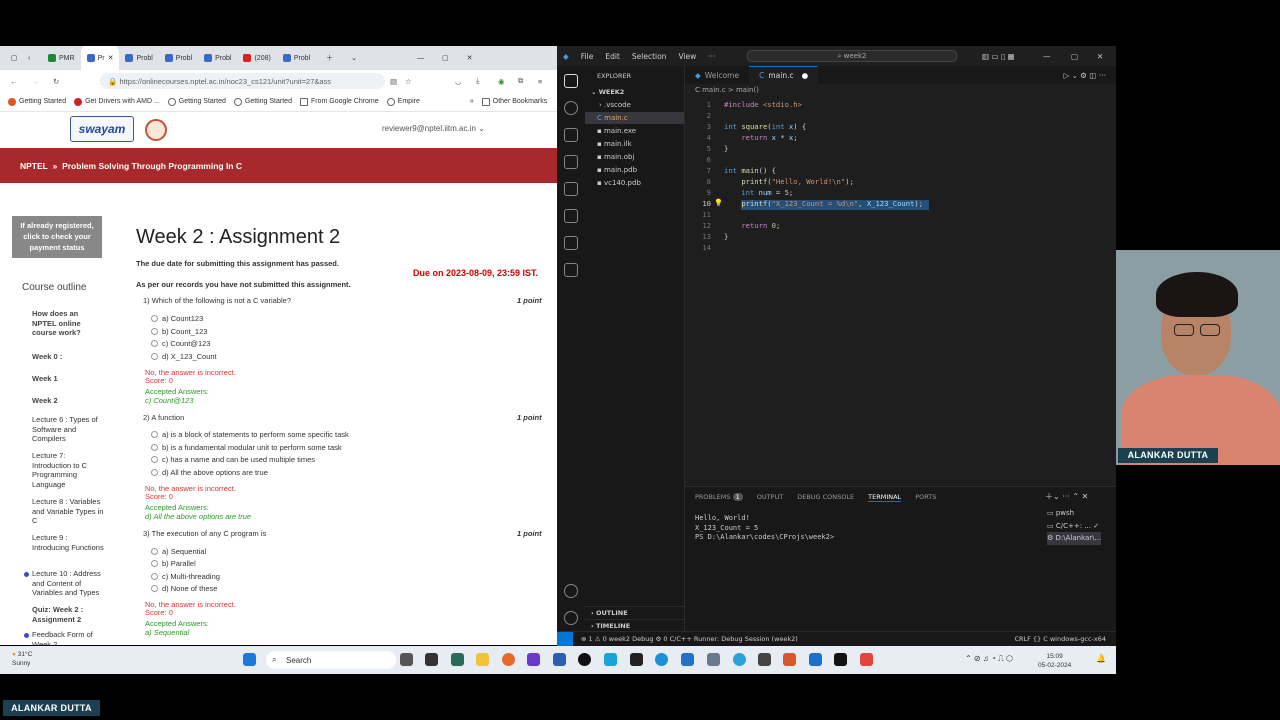 Image resolution: width=1280 pixels, height=720 pixels. Describe the element at coordinates (185, 576) in the screenshot. I see `answer-option: c) Multi-threading` at that location.